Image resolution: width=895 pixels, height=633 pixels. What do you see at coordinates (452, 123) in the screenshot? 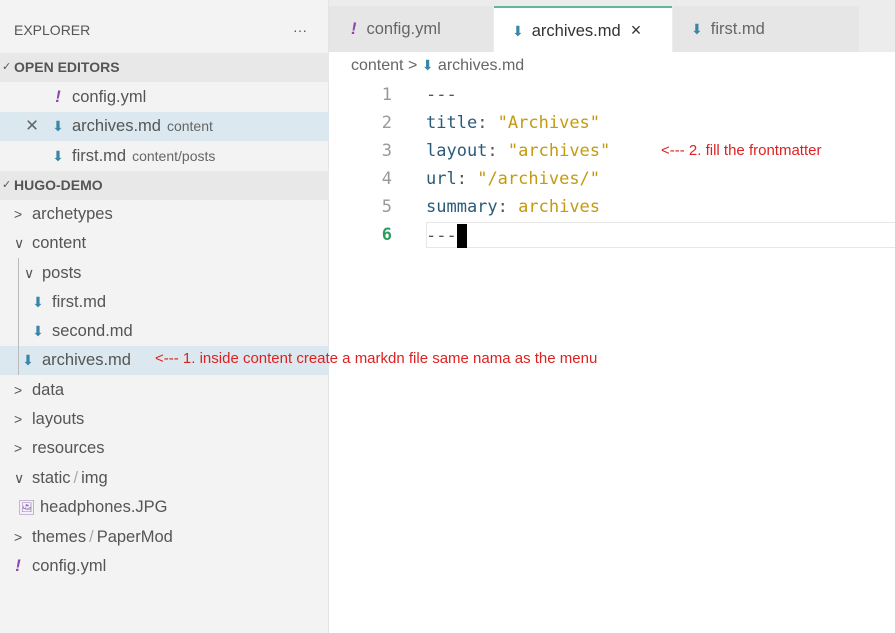
I see `yaml-key: title` at bounding box center [452, 123].